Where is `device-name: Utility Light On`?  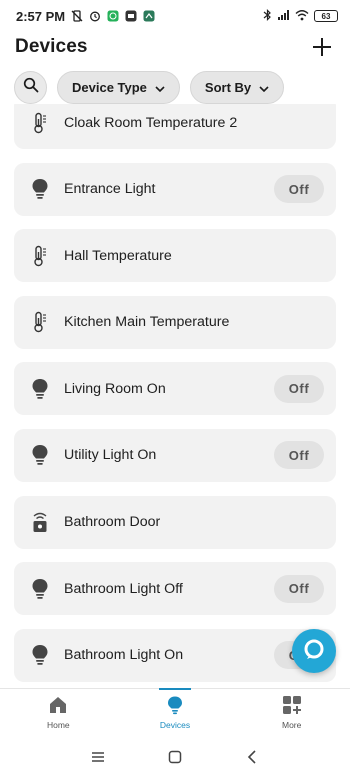
device-name: Utility Light On is located at coordinates (110, 455).